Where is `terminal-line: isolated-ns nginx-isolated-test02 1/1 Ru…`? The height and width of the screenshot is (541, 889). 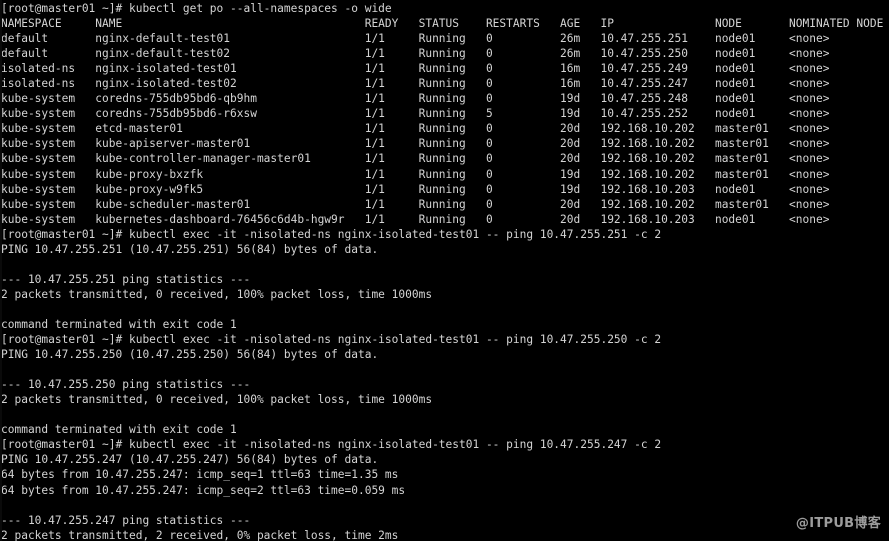
terminal-line: isolated-ns nginx-isolated-test02 1/1 Ru… is located at coordinates (415, 84).